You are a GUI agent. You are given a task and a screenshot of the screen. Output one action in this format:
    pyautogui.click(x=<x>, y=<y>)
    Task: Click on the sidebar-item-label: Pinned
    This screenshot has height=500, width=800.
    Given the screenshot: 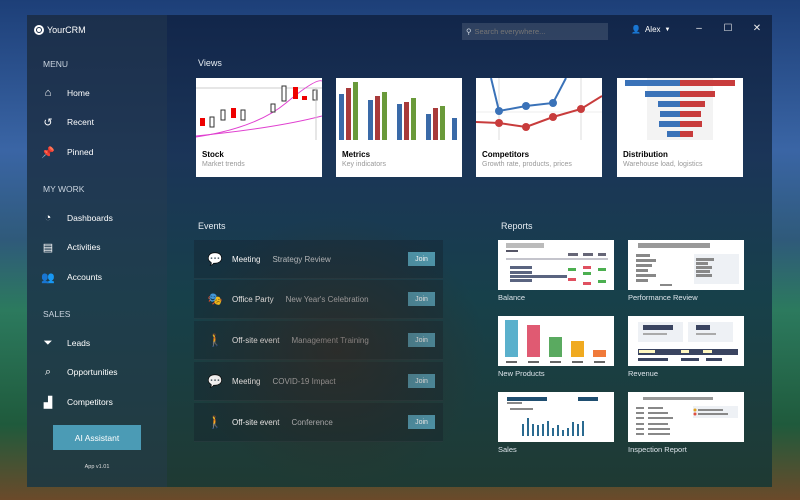 What is the action you would take?
    pyautogui.click(x=80, y=152)
    